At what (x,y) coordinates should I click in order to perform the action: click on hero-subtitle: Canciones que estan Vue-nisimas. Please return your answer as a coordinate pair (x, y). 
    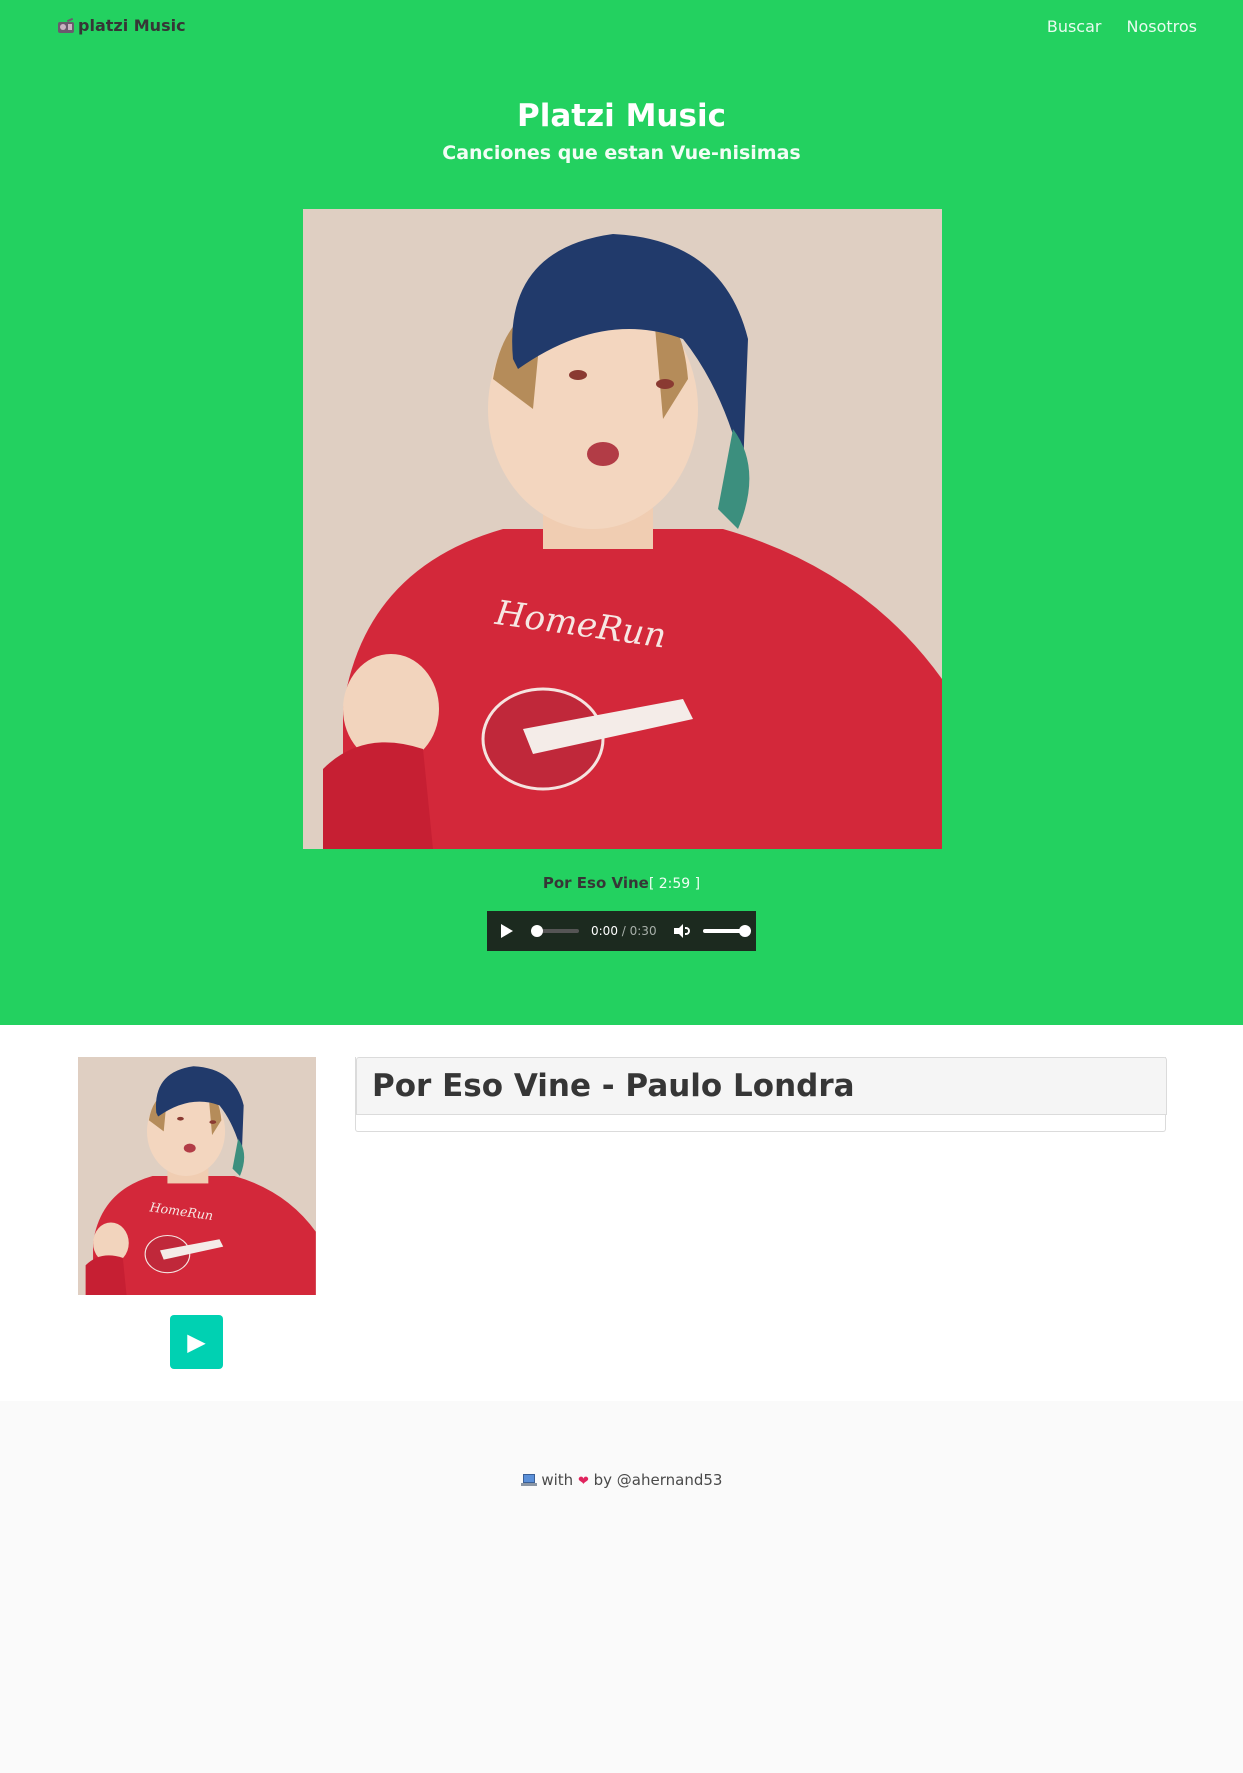
    Looking at the image, I should click on (621, 153).